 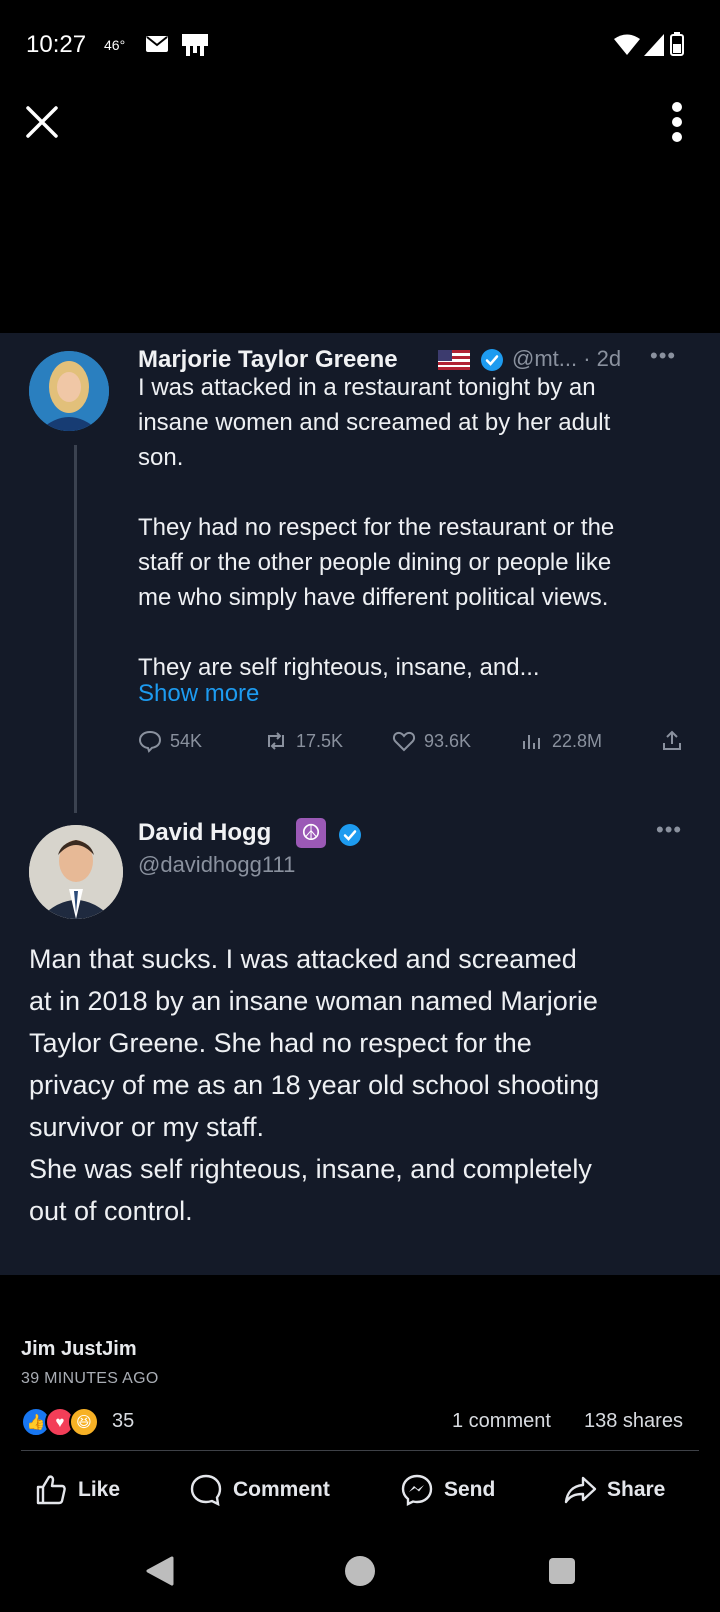 I want to click on comment-button: Comment, so click(x=259, y=1490).